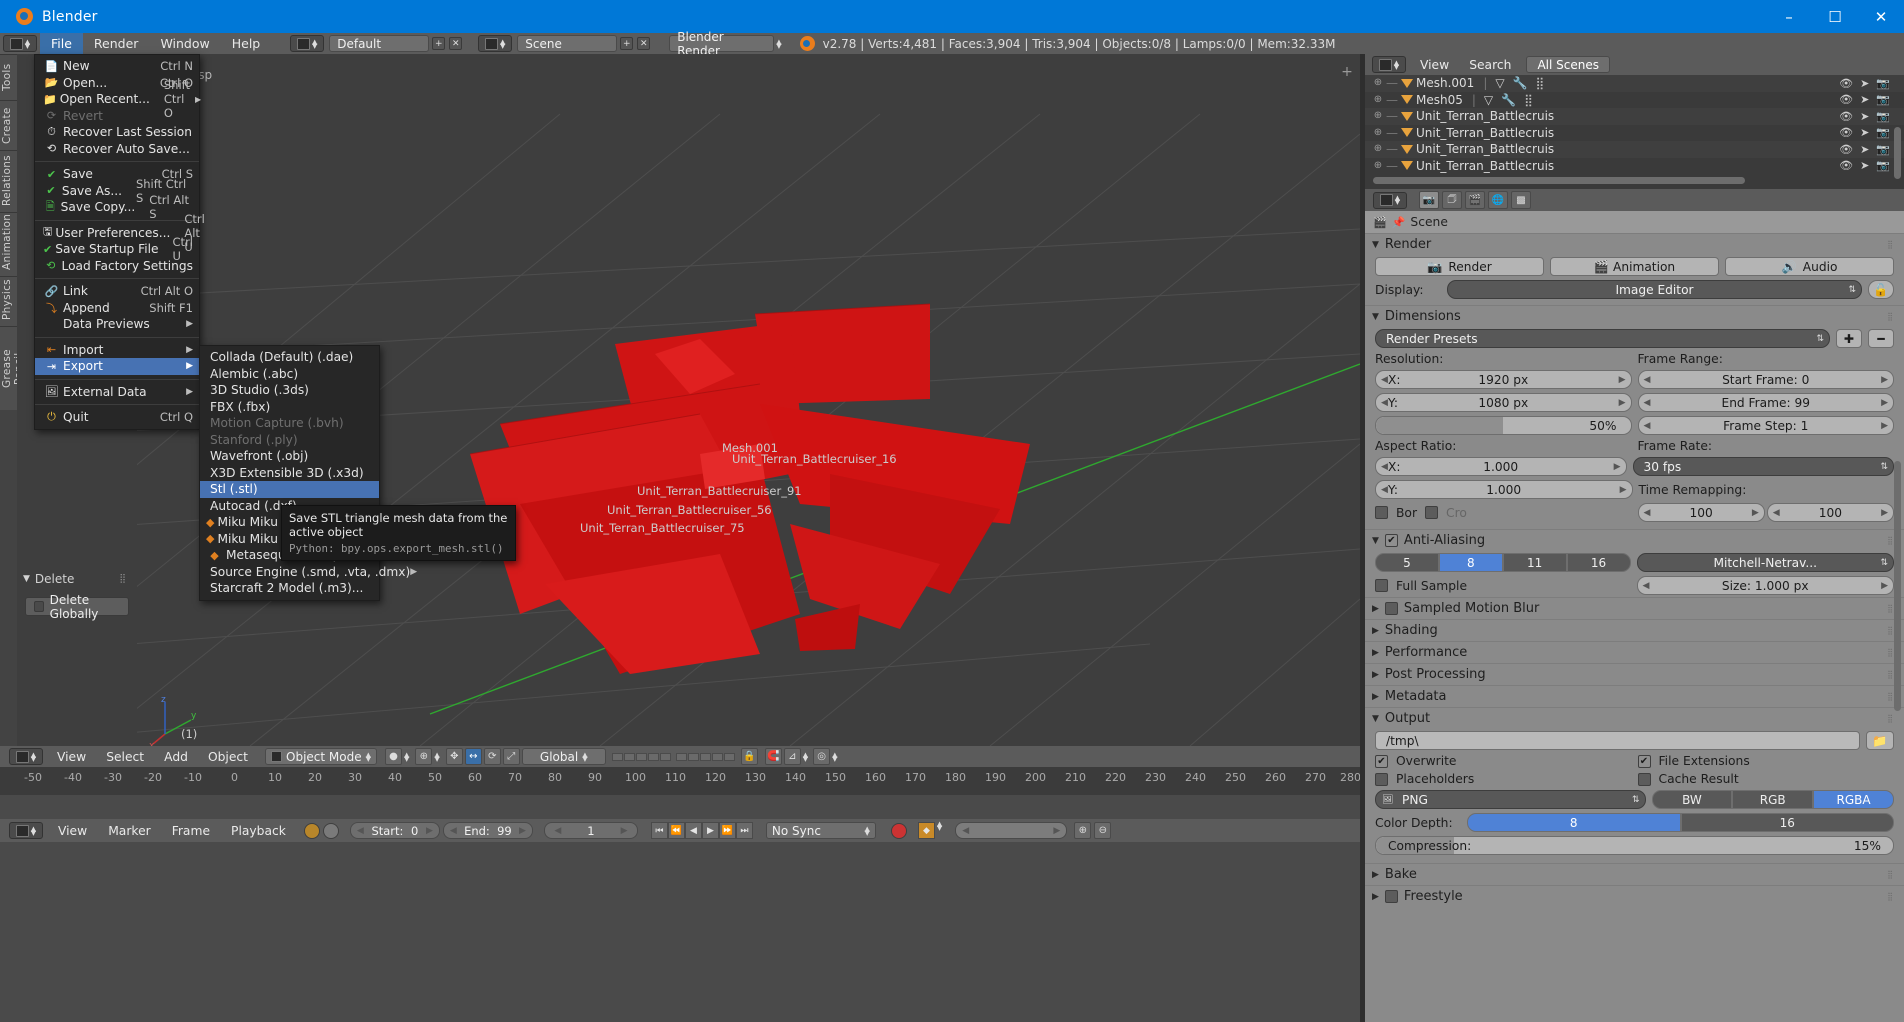 The height and width of the screenshot is (1022, 1904). Describe the element at coordinates (1381, 585) in the screenshot. I see `full-sample-checkbox` at that location.